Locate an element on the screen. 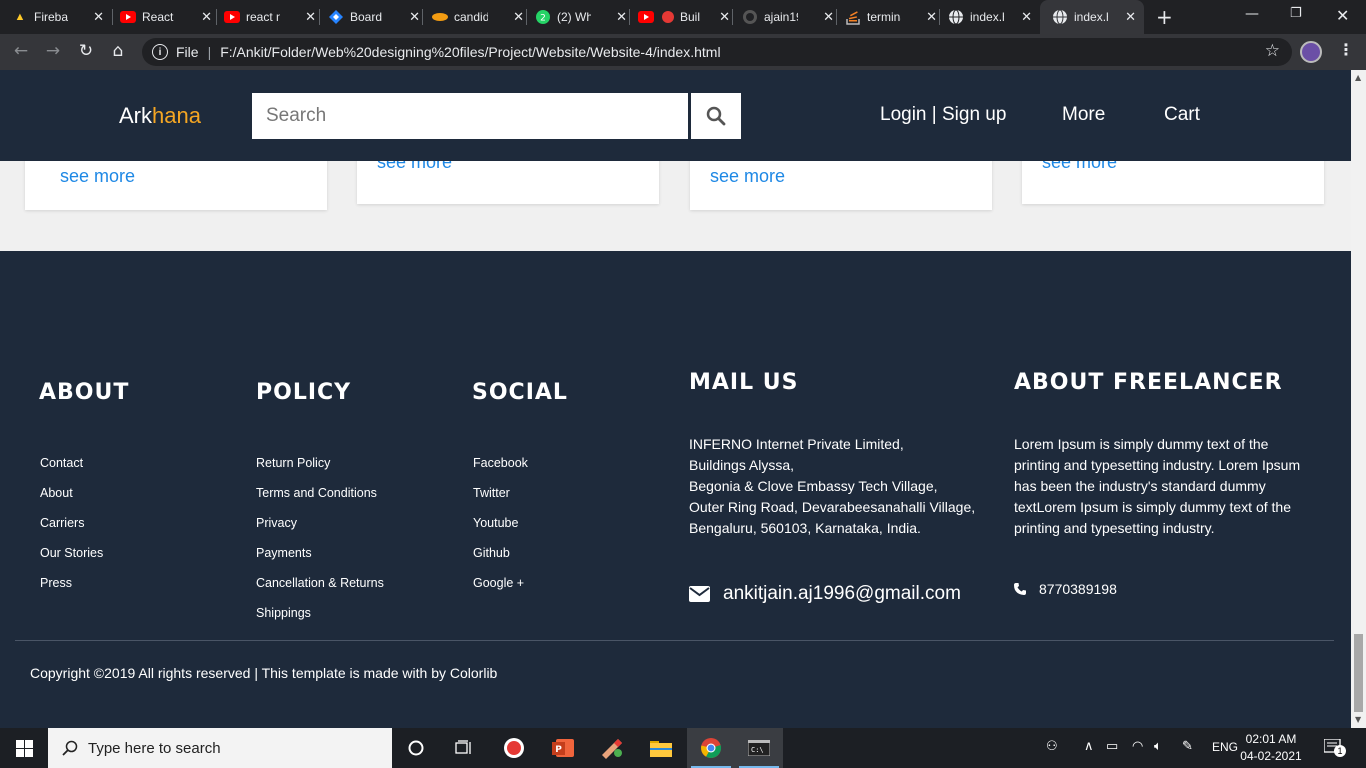  pen-icon: ✎ is located at coordinates (1187, 746).